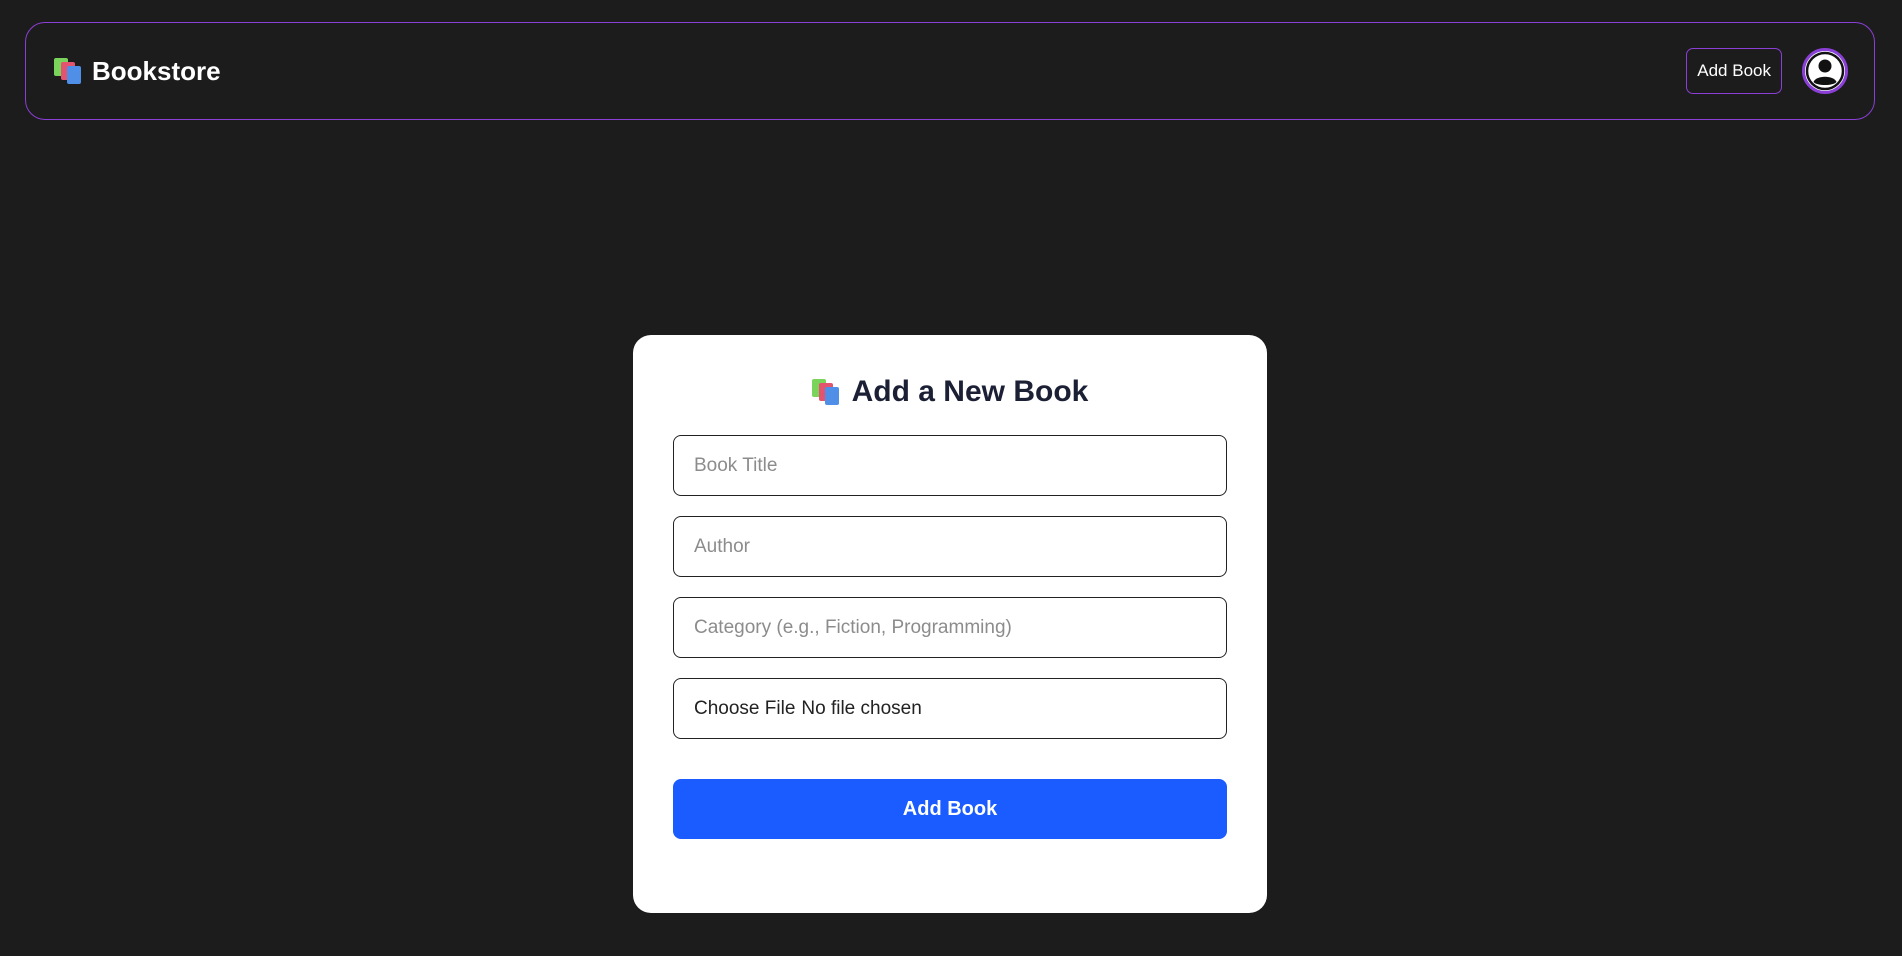  What do you see at coordinates (1825, 71) in the screenshot?
I see `user-avatar-icon` at bounding box center [1825, 71].